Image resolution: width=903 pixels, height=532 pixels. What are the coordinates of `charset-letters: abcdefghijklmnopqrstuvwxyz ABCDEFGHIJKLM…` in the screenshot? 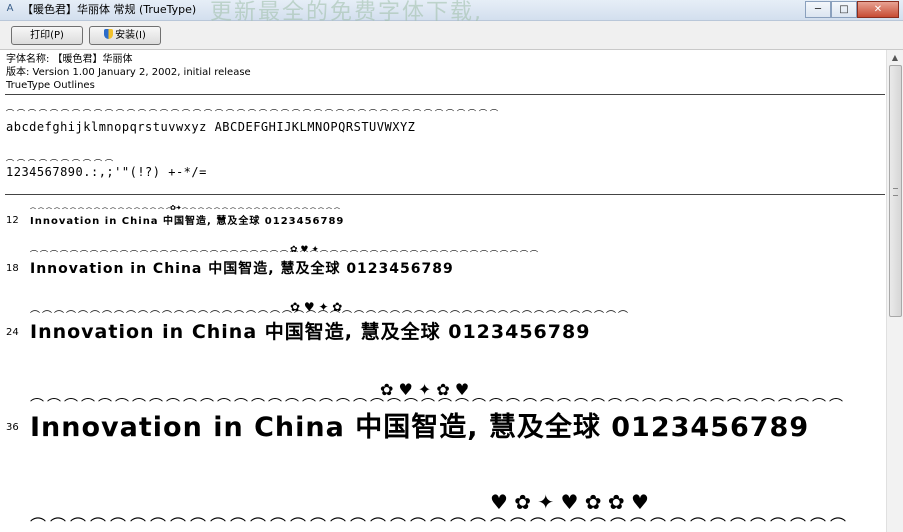 It's located at (211, 127).